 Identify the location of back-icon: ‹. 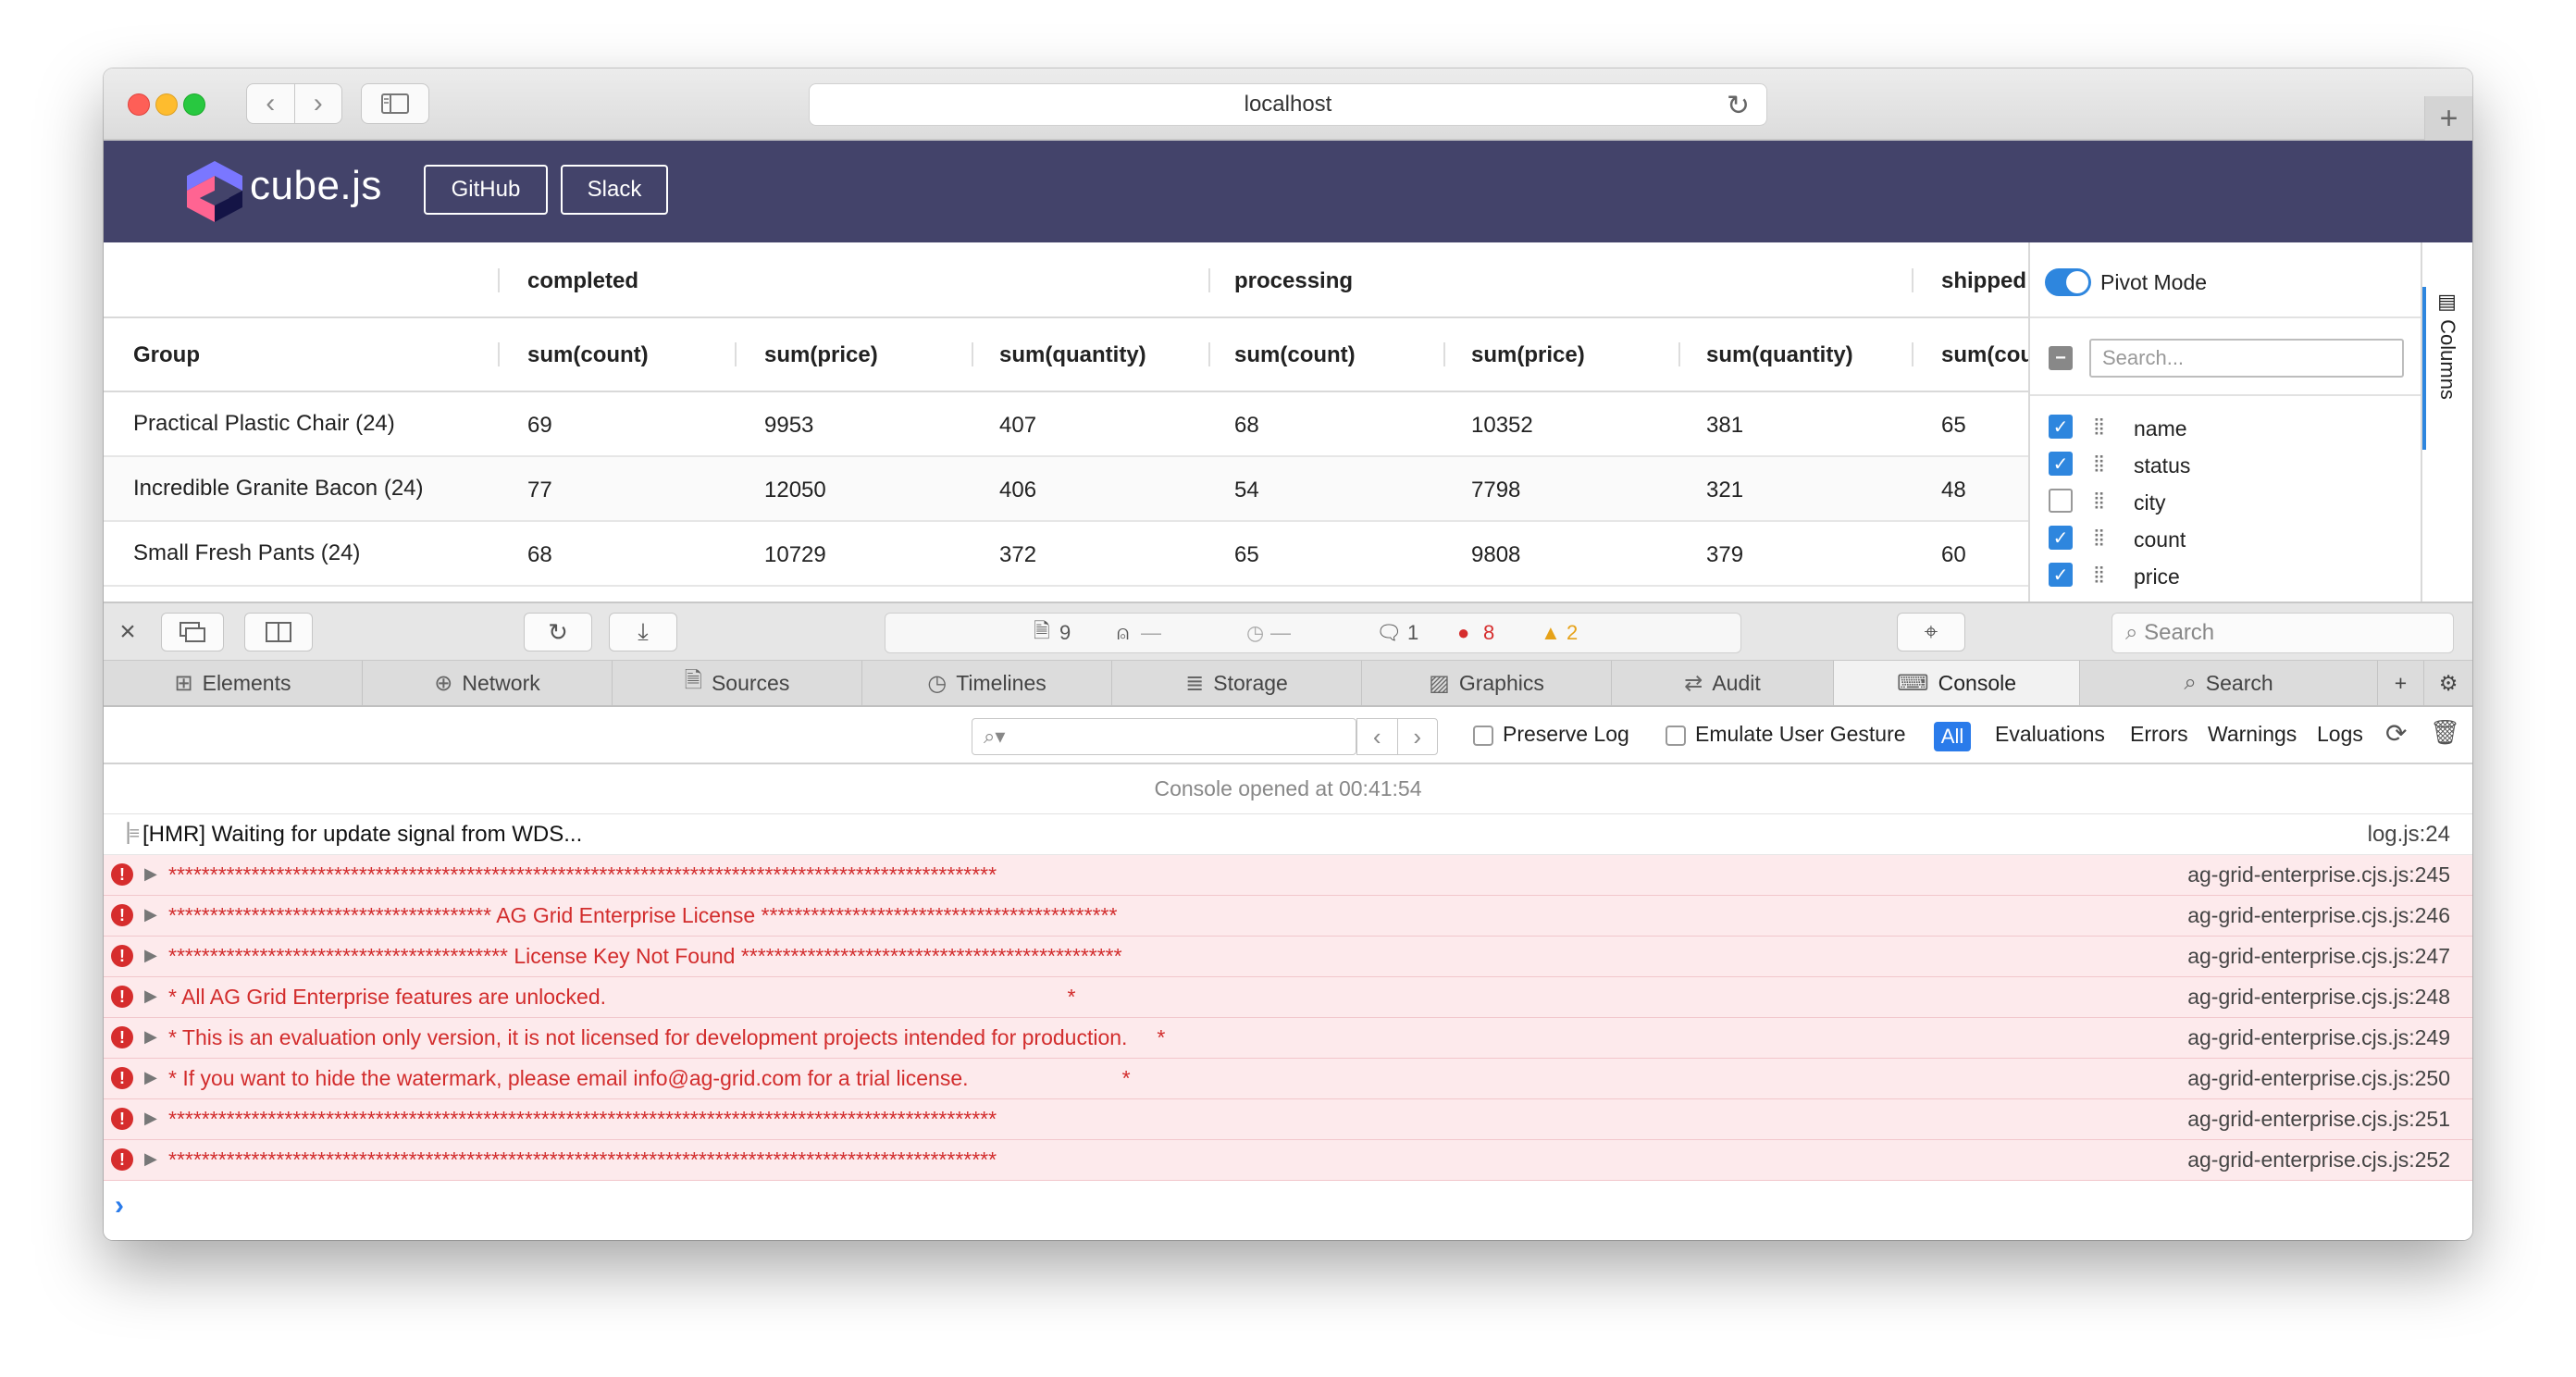
(271, 104).